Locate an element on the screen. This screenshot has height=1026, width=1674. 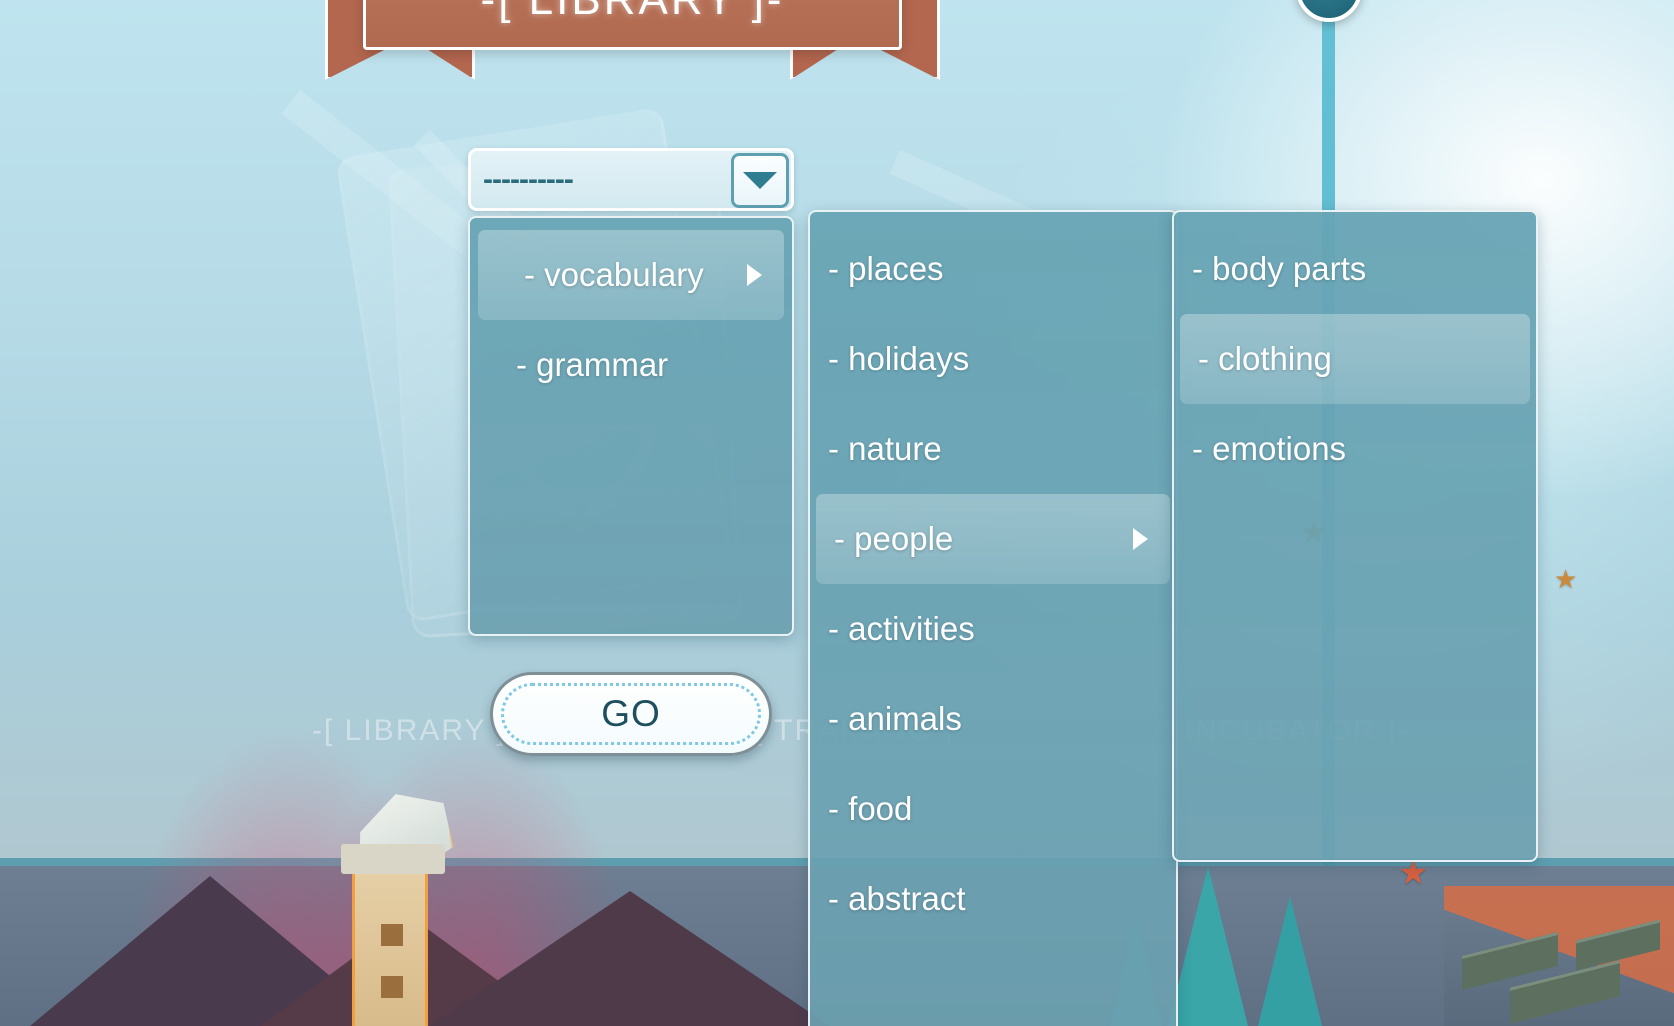
menu-item-clothing: - clothing is located at coordinates (1355, 359).